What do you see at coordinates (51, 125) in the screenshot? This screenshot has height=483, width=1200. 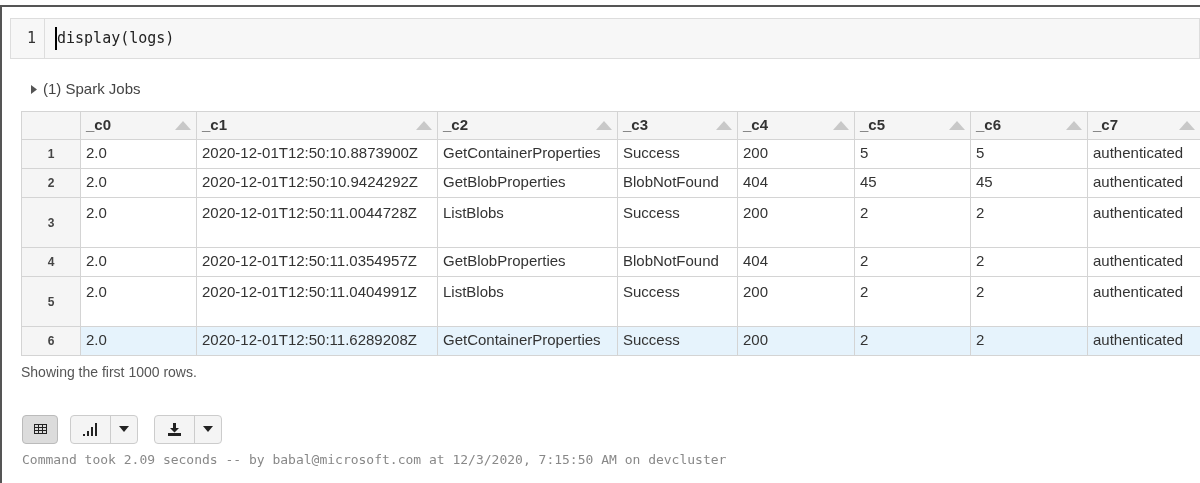 I see `row-number-header` at bounding box center [51, 125].